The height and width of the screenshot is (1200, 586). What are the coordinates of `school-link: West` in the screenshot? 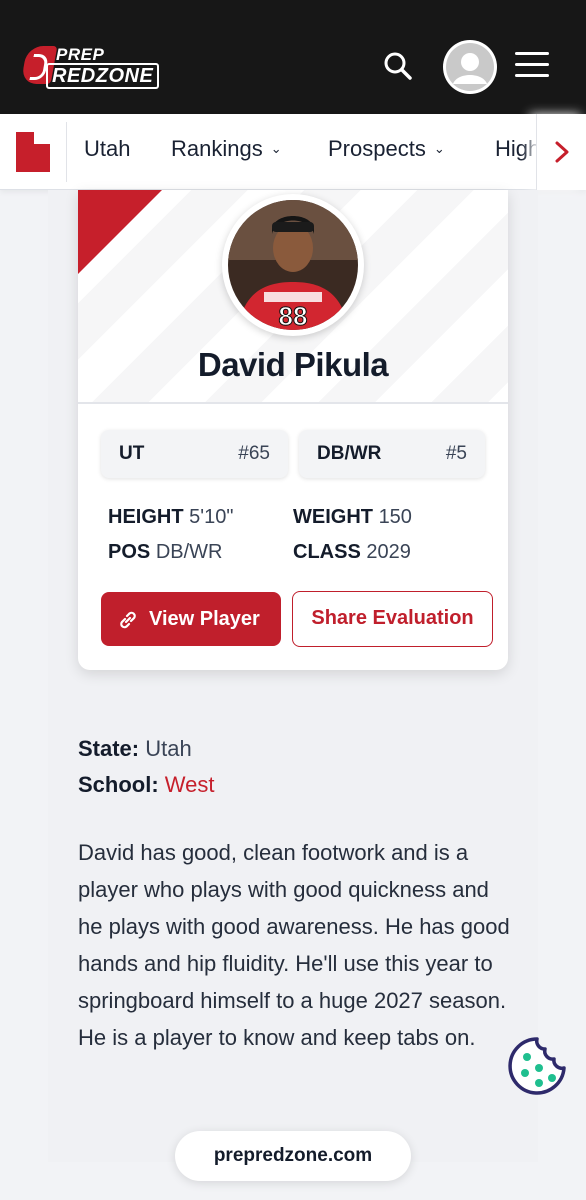 It's located at (190, 784).